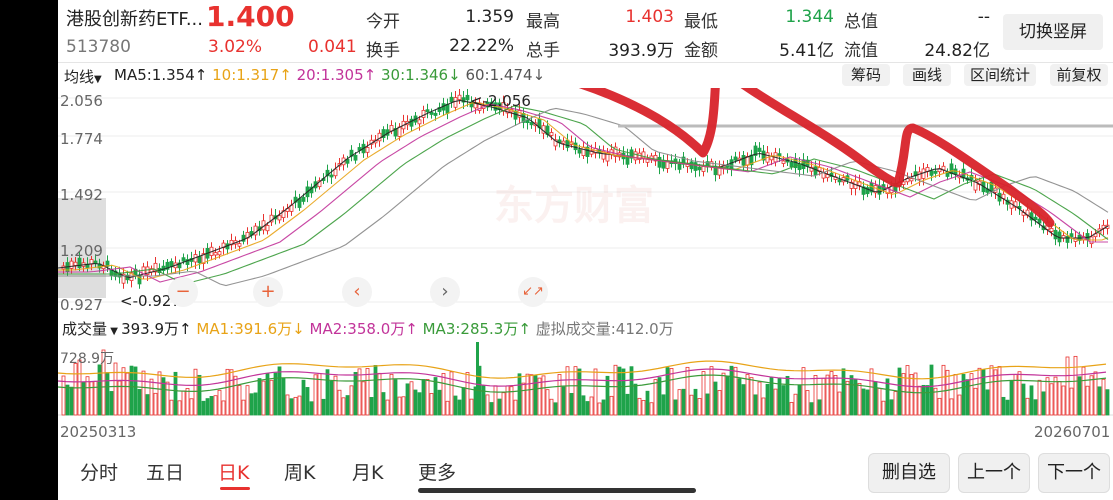  I want to click on draw-line-button: 画线, so click(927, 75).